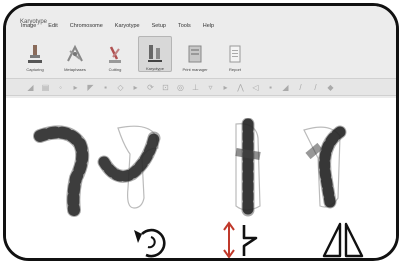 This screenshot has width=406, height=268. I want to click on ribbon-capturing-button: Capturing, so click(35, 54).